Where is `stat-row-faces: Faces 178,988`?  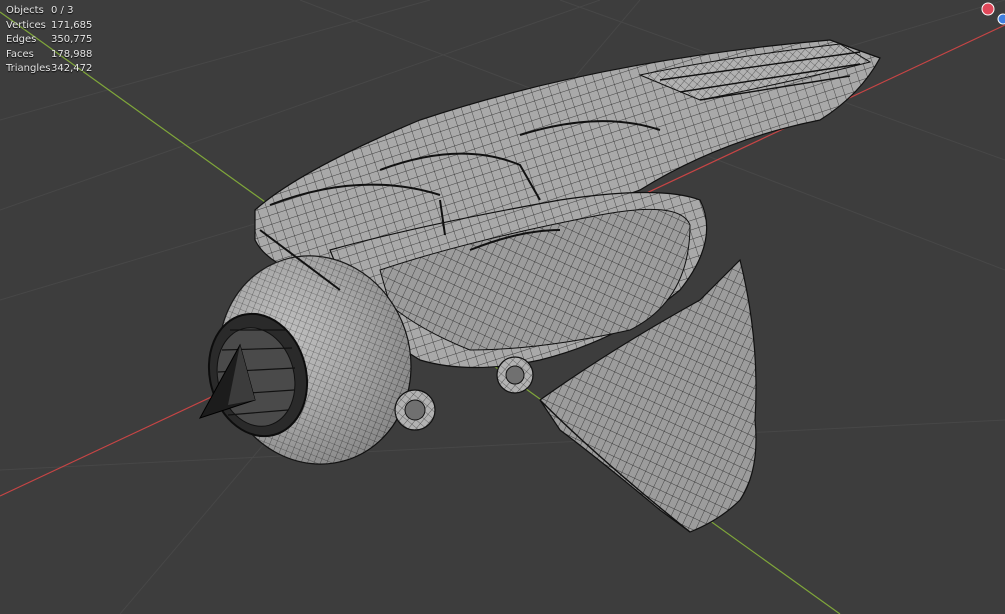 stat-row-faces: Faces 178,988 is located at coordinates (49, 55).